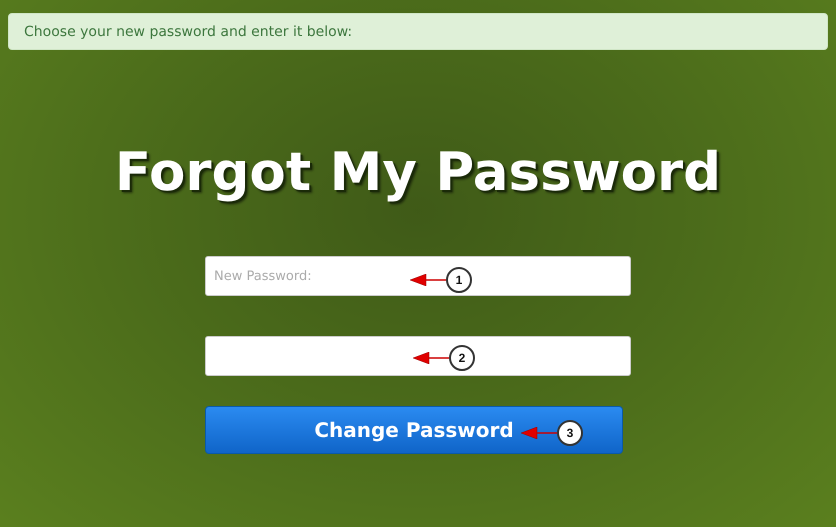 This screenshot has width=836, height=527. What do you see at coordinates (418, 31) in the screenshot?
I see `alert-message: Choose your new password and enter it below:` at bounding box center [418, 31].